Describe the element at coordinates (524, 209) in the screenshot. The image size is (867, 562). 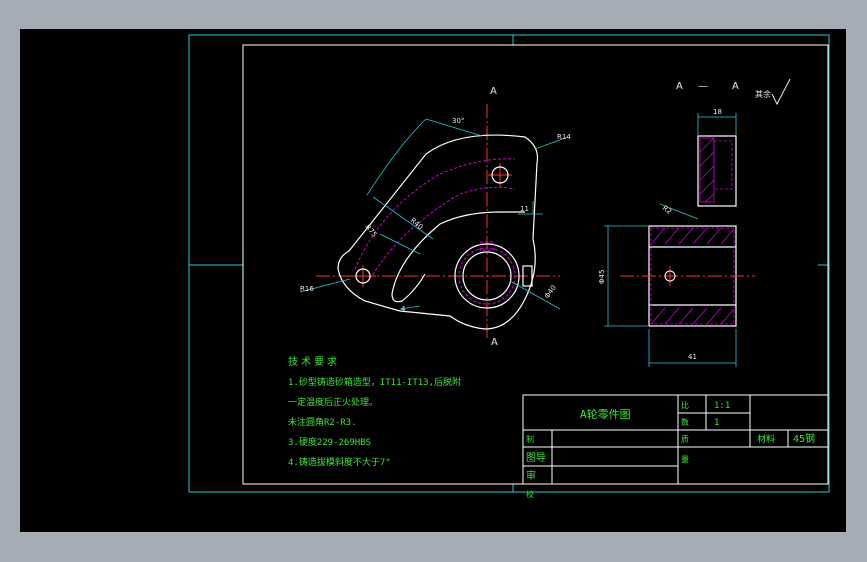
I see `right-dimension: 11` at that location.